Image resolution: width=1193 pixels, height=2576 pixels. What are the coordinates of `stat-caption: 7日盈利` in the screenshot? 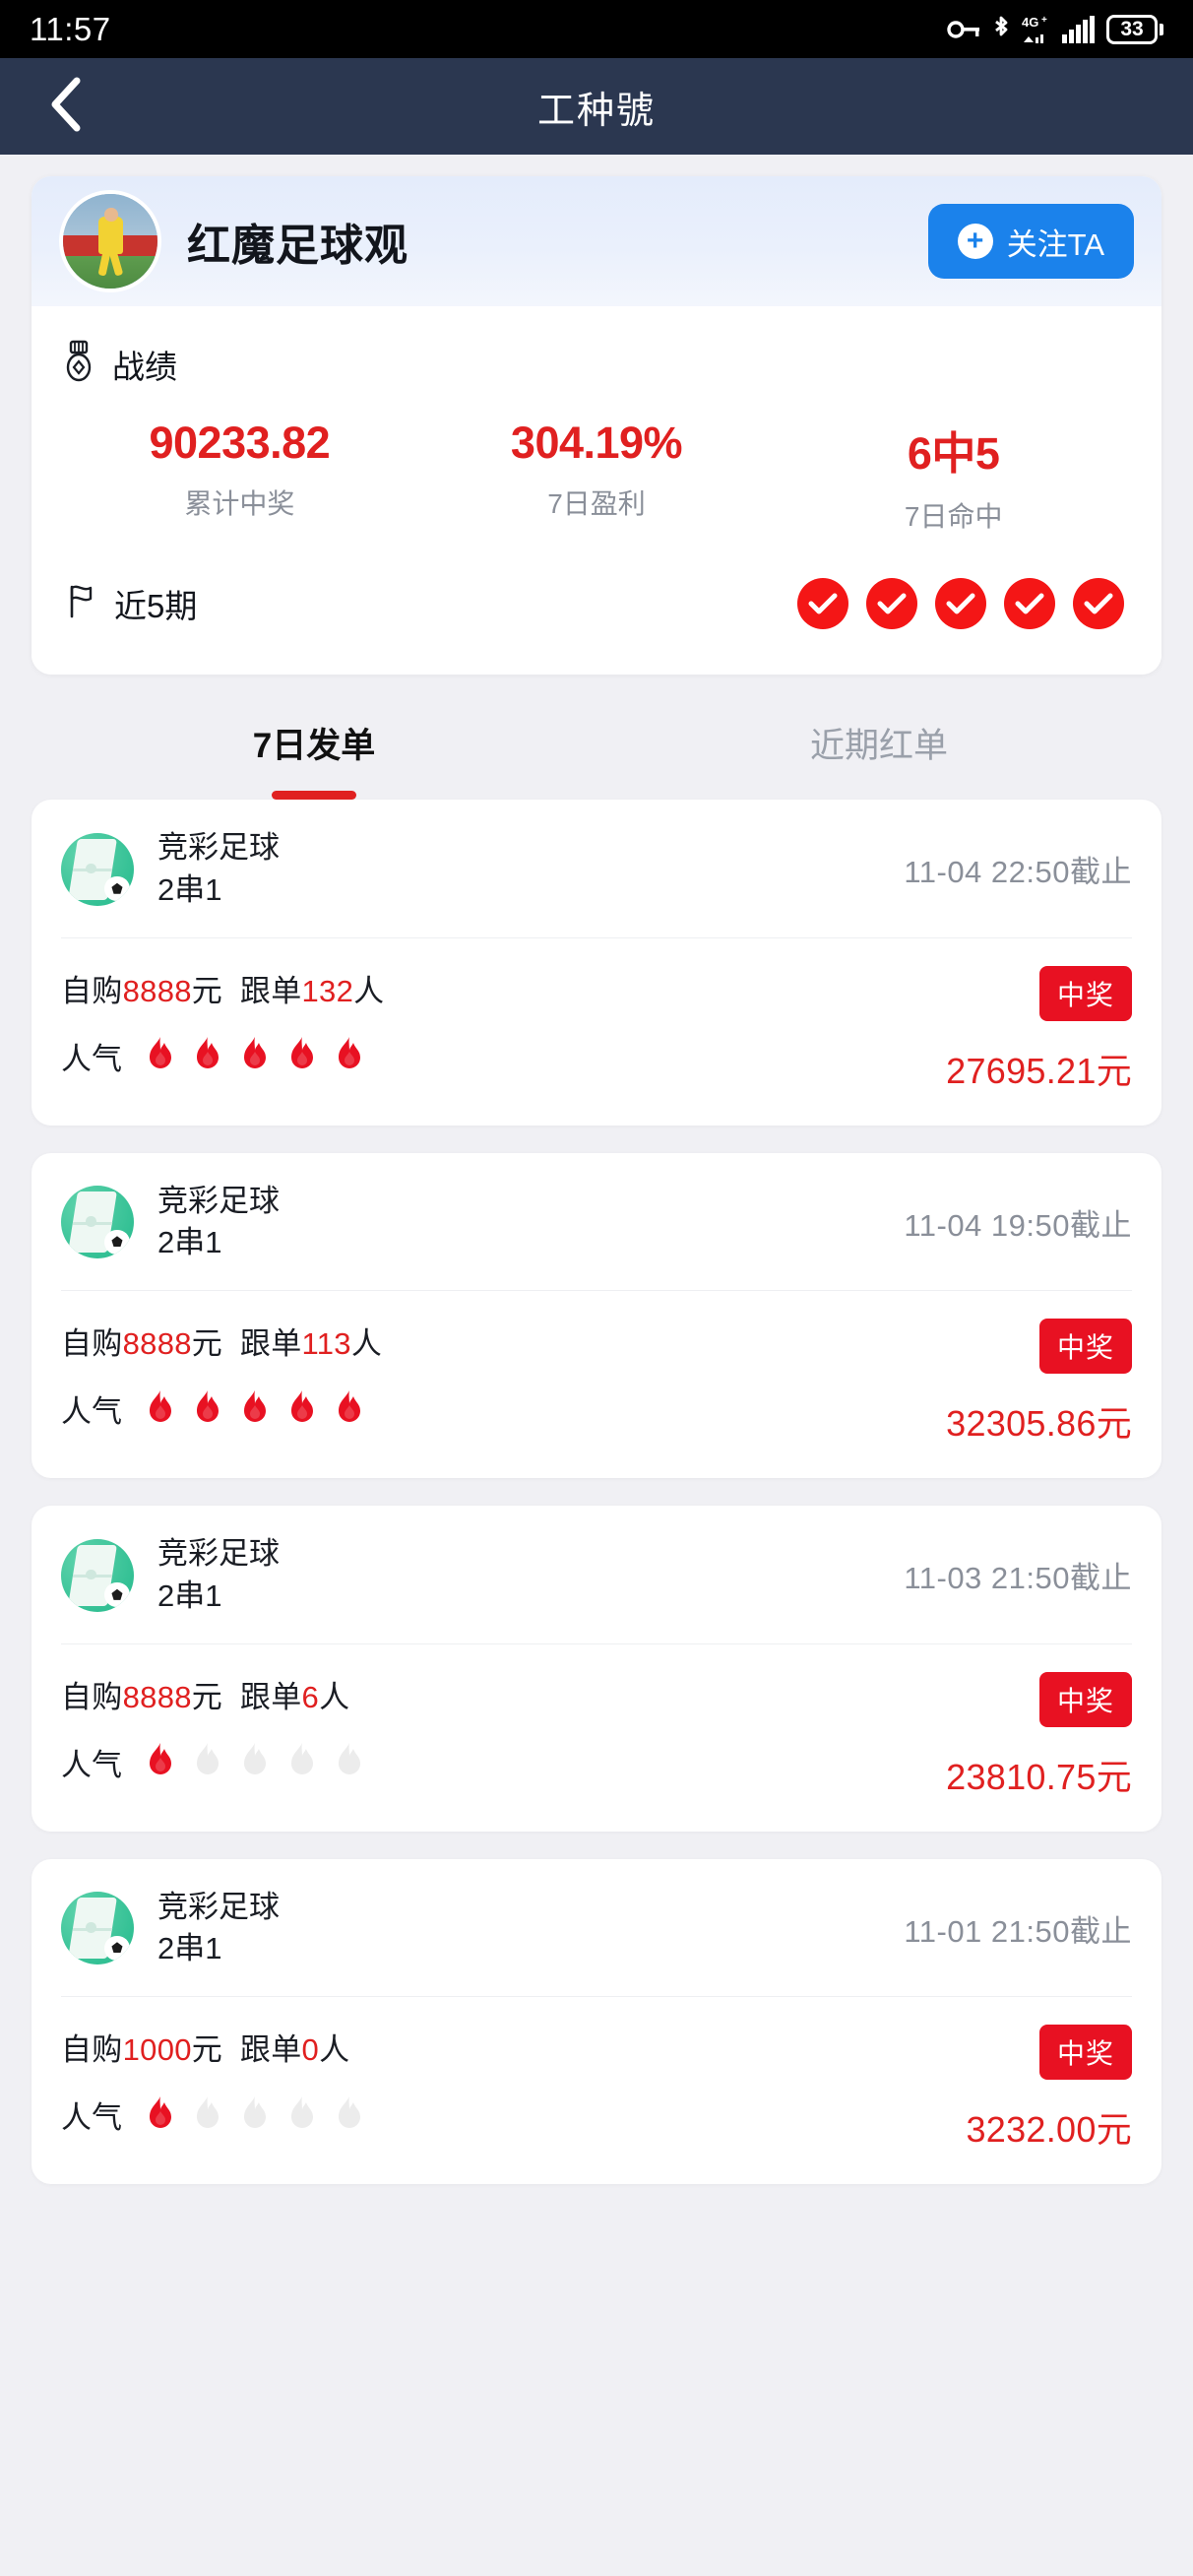 It's located at (596, 503).